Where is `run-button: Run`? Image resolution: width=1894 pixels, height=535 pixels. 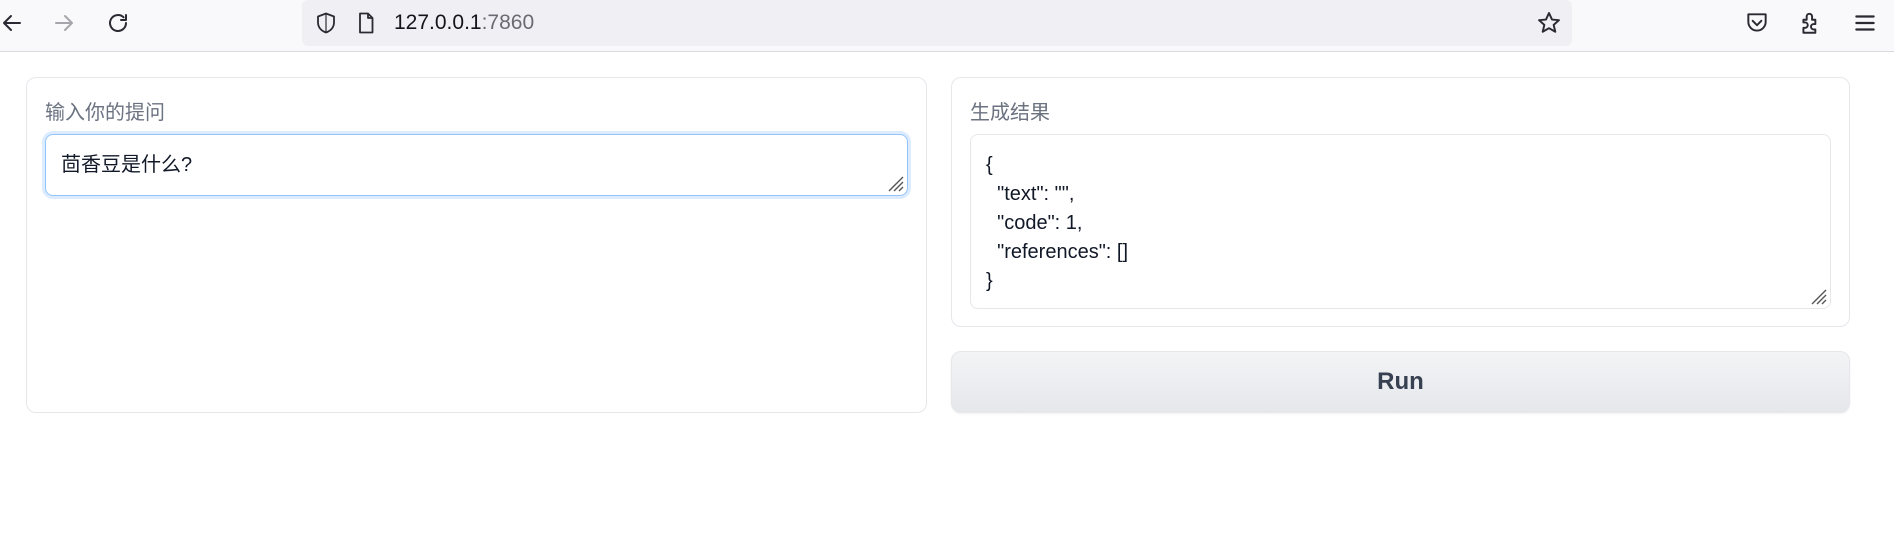
run-button: Run is located at coordinates (1400, 382).